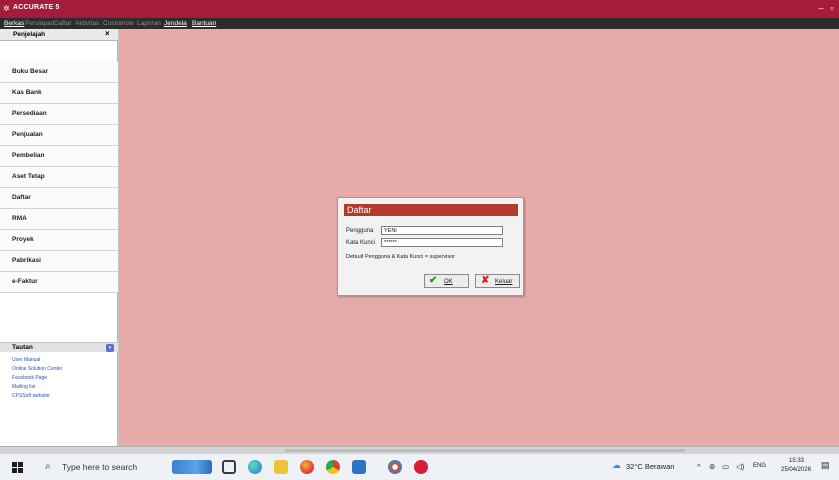 Image resolution: width=839 pixels, height=480 pixels. What do you see at coordinates (59, 198) in the screenshot?
I see `nav-item-daftar: Daftar` at bounding box center [59, 198].